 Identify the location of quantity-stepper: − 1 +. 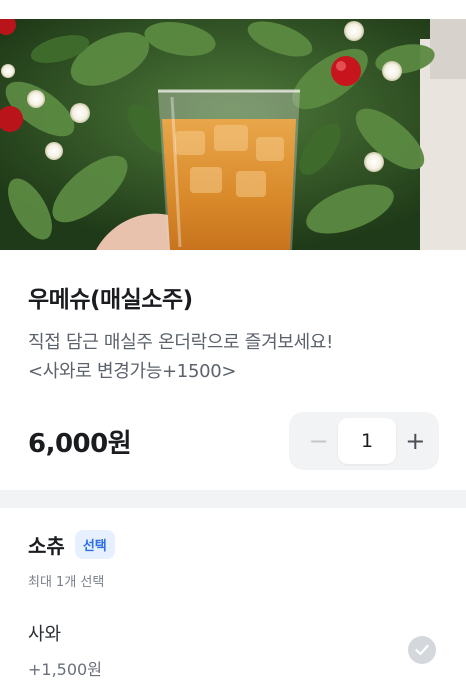
(364, 441).